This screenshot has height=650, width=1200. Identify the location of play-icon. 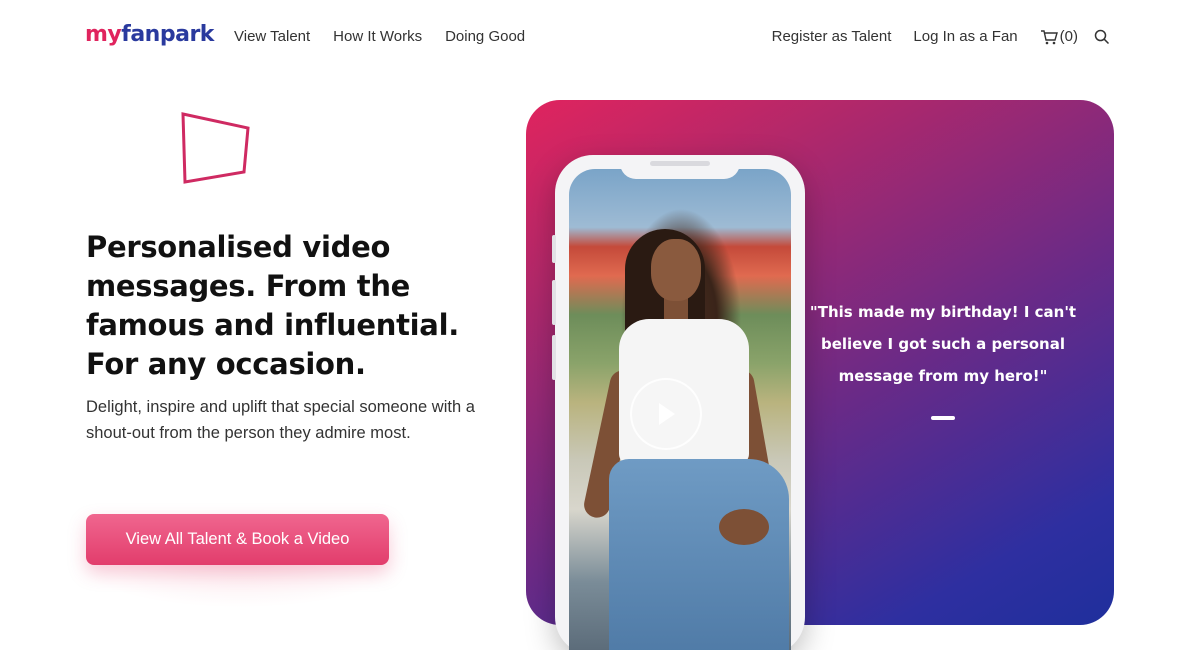
(667, 414).